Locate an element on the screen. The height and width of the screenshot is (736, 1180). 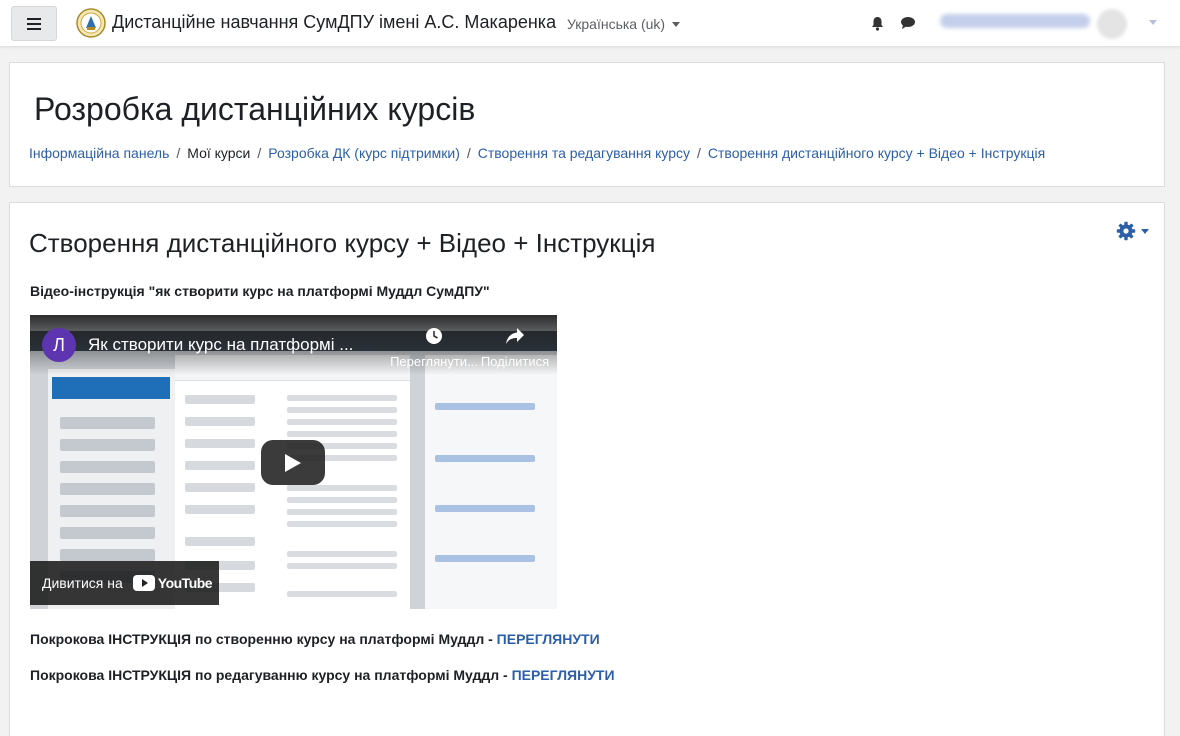
share-label: Поділитися is located at coordinates (515, 361).